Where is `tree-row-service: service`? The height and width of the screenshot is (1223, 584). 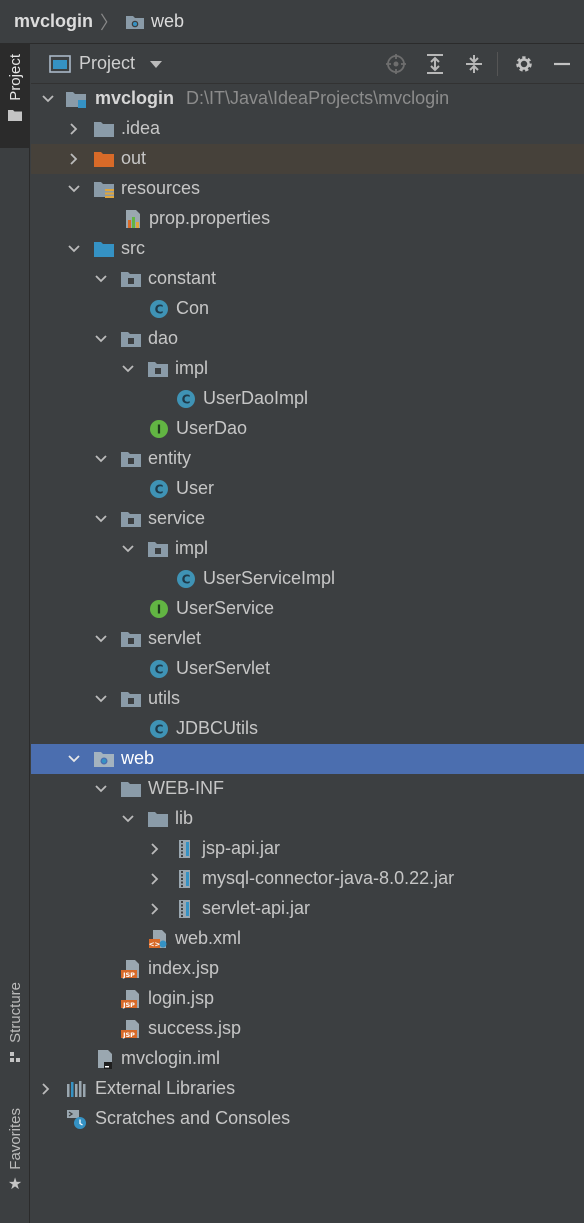
tree-row-service: service is located at coordinates (307, 519).